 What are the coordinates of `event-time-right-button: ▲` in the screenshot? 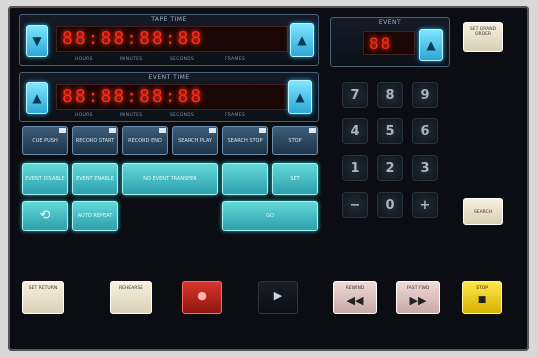 It's located at (300, 97).